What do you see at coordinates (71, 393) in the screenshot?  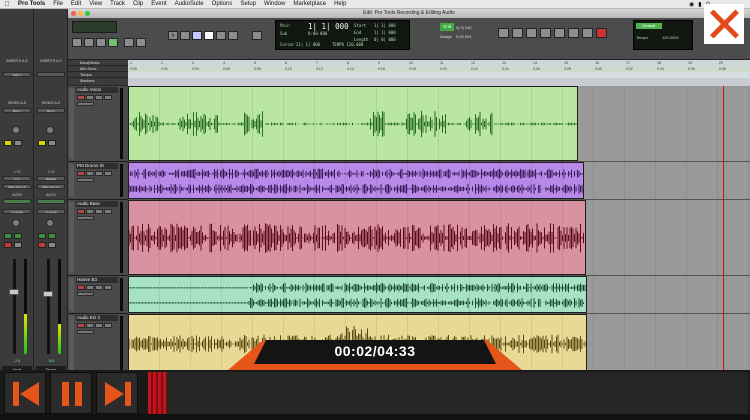 I see `pause-button` at bounding box center [71, 393].